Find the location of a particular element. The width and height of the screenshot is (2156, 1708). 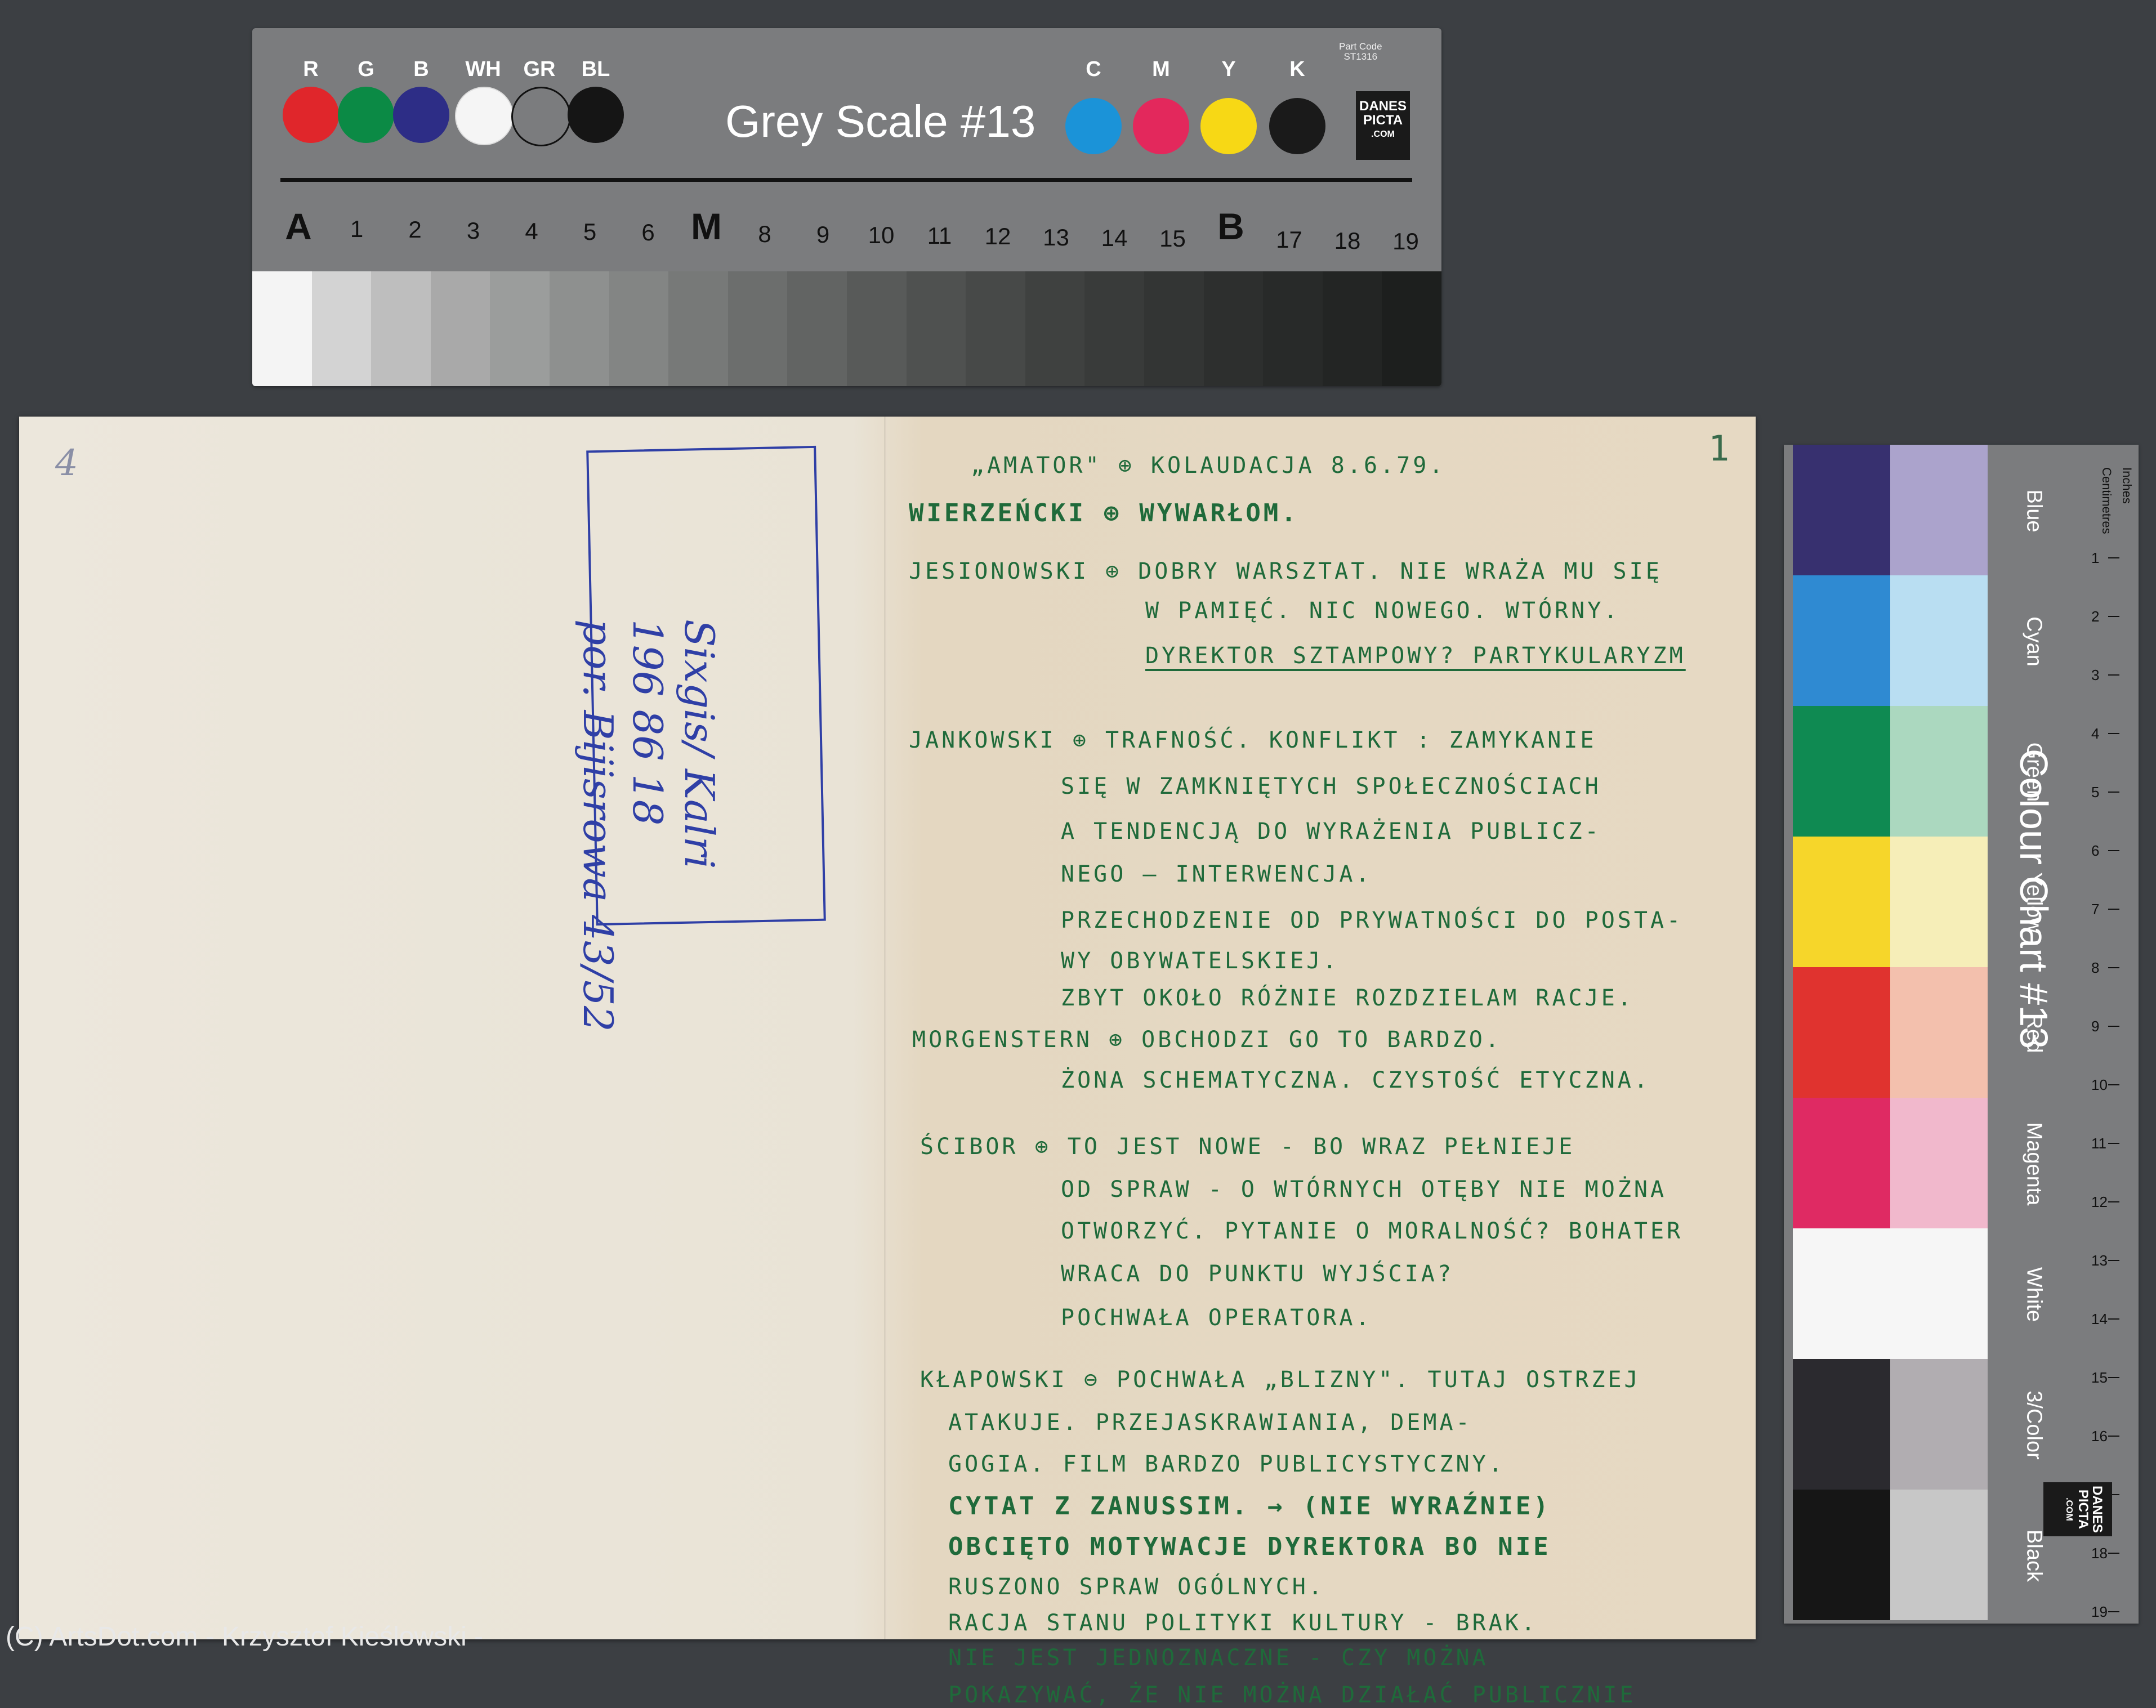

note-line: WRACA DO PUNKTU WYJŚCIA? is located at coordinates (1257, 1274).